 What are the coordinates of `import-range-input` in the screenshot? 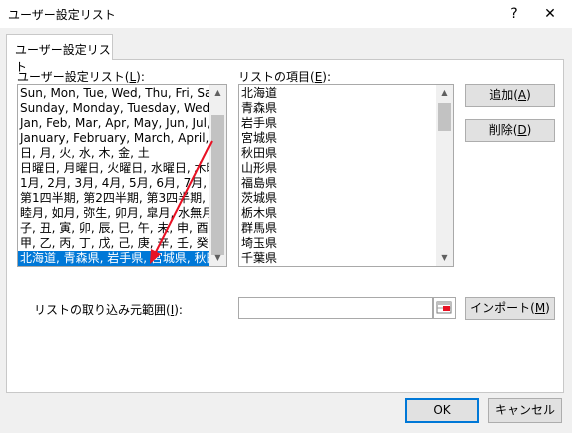 It's located at (335, 308).